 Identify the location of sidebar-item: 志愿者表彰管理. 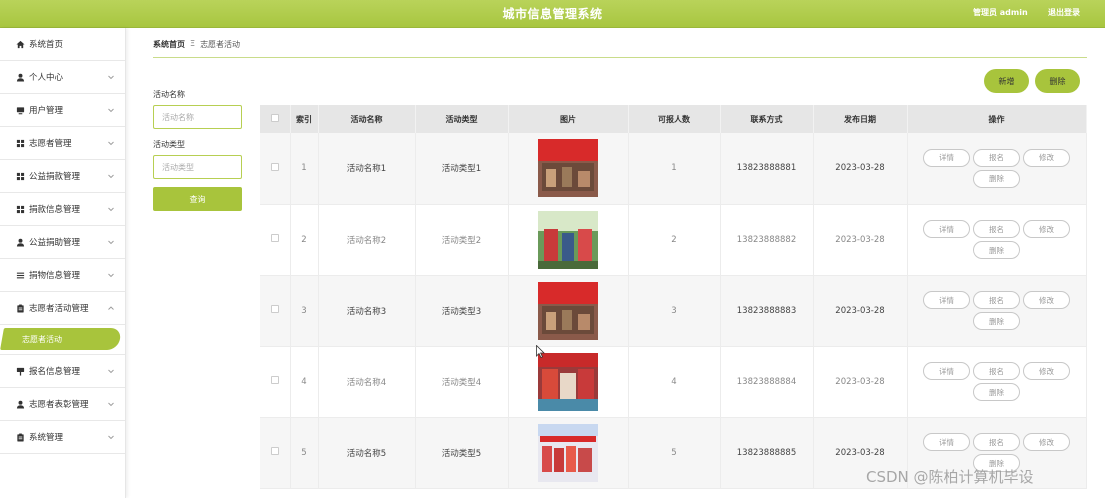
(62, 404).